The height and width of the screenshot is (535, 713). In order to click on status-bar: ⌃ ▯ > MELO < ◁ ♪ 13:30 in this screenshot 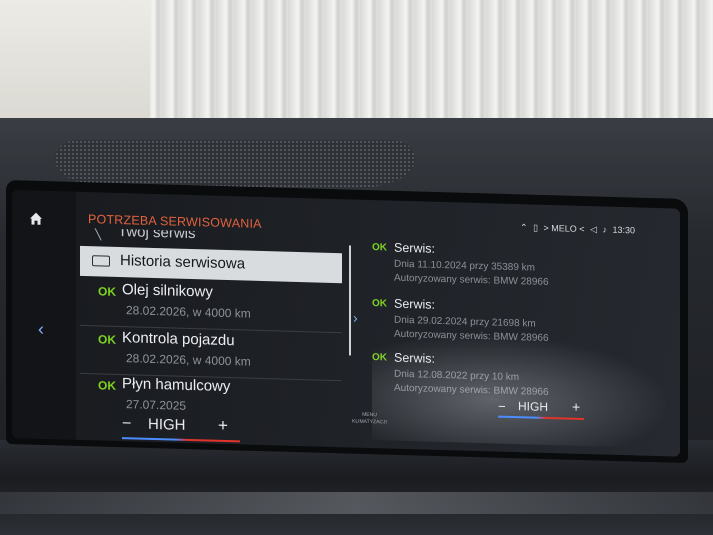, I will do `click(579, 229)`.